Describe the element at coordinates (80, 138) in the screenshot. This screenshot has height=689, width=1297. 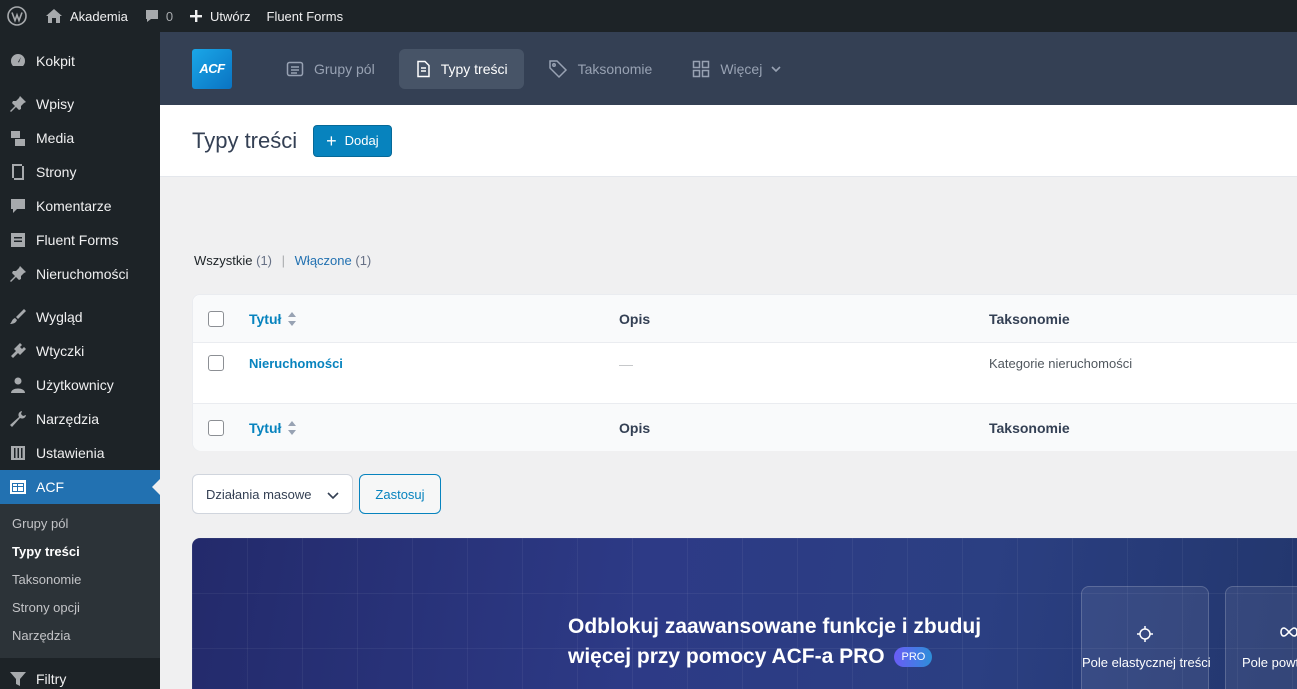
I see `sidebar-item-media: Media` at that location.